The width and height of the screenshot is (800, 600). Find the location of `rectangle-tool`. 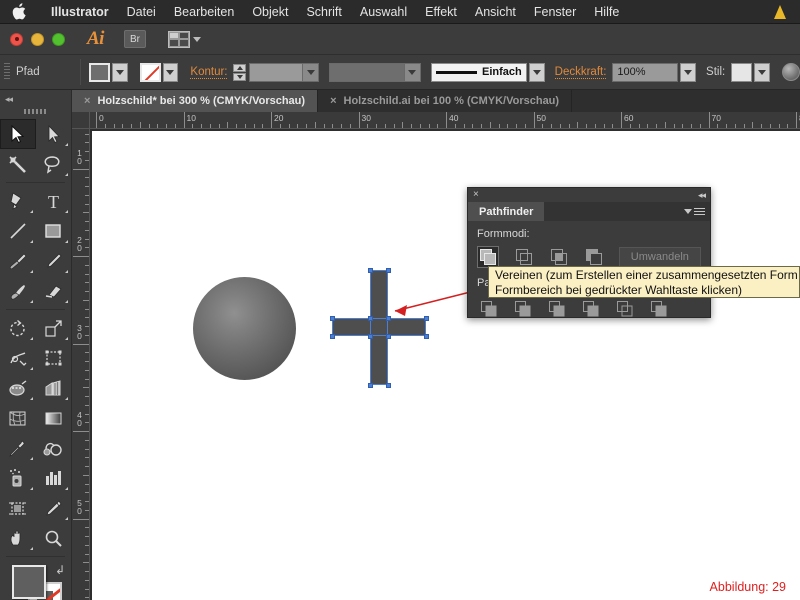

rectangle-tool is located at coordinates (54, 231).